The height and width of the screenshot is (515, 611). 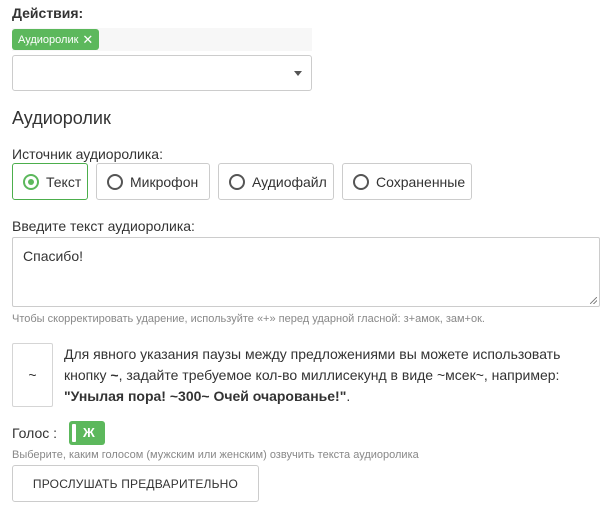 What do you see at coordinates (48, 13) in the screenshot?
I see `actions-label: Действия:` at bounding box center [48, 13].